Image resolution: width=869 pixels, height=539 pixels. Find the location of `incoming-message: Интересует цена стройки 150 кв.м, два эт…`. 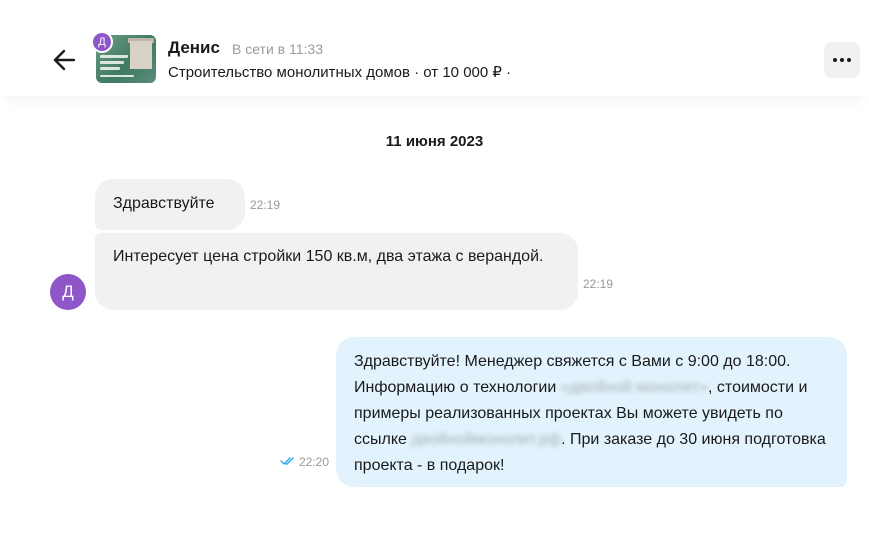

incoming-message: Интересует цена стройки 150 кв.м, два эт… is located at coordinates (336, 271).